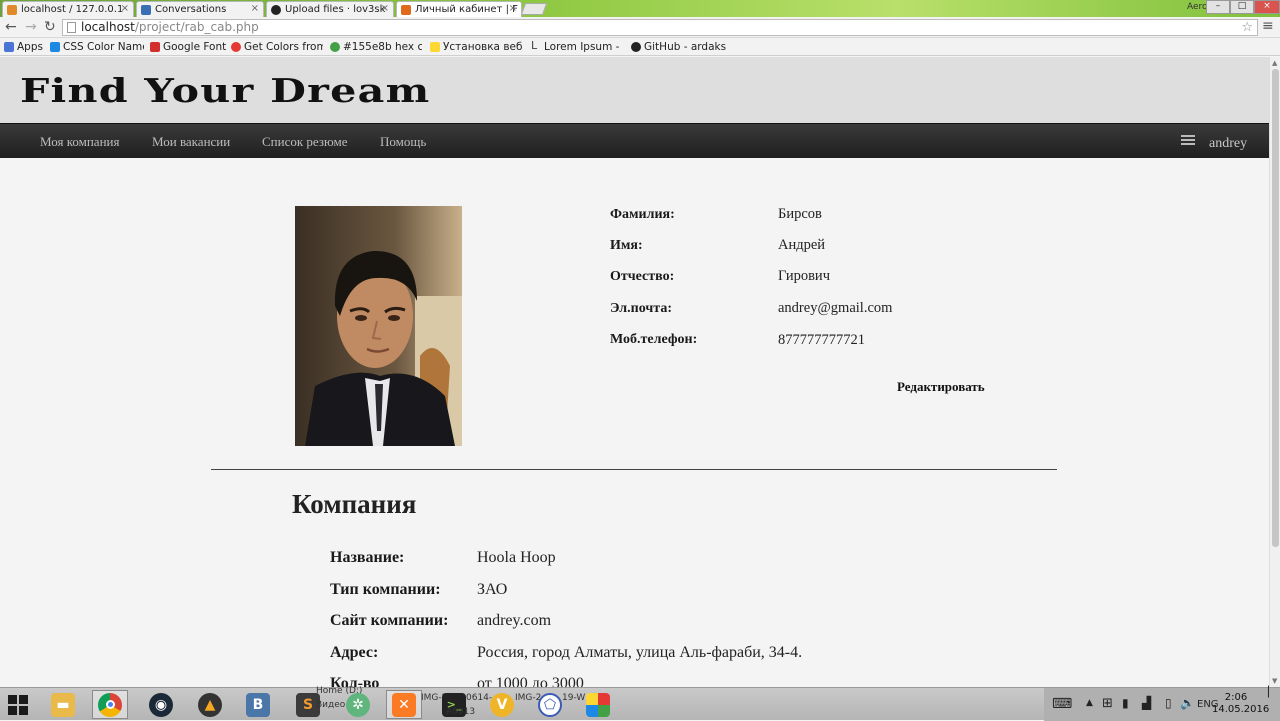  What do you see at coordinates (50, 27) in the screenshot?
I see `reload-icon: ↻` at bounding box center [50, 27].